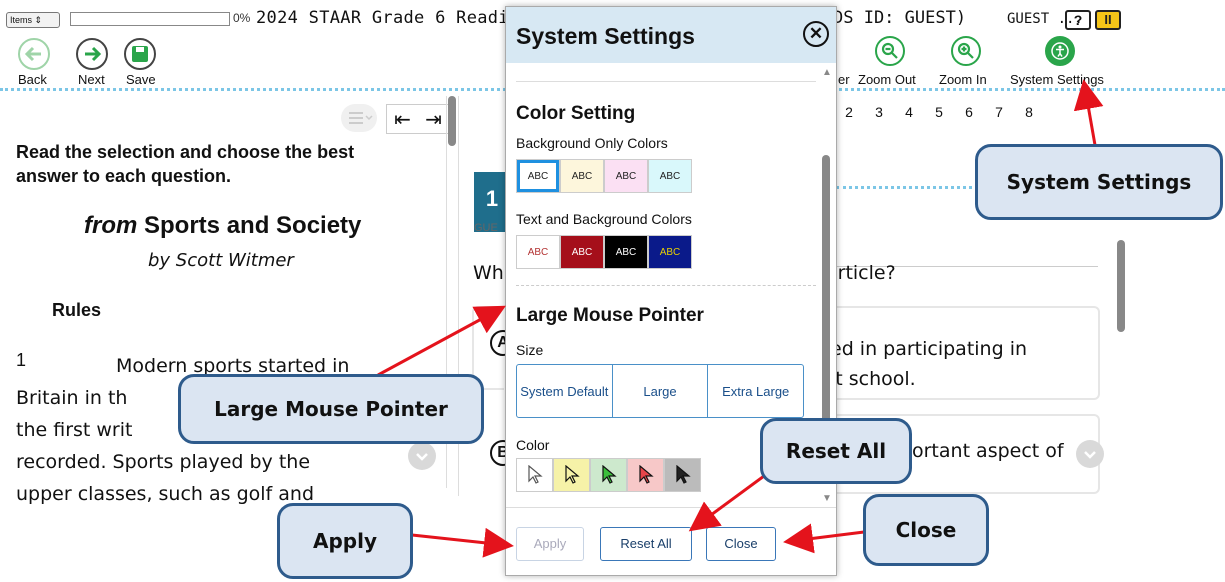 The height and width of the screenshot is (582, 1225). Describe the element at coordinates (836, 451) in the screenshot. I see `callout-reset-all: Reset All` at that location.